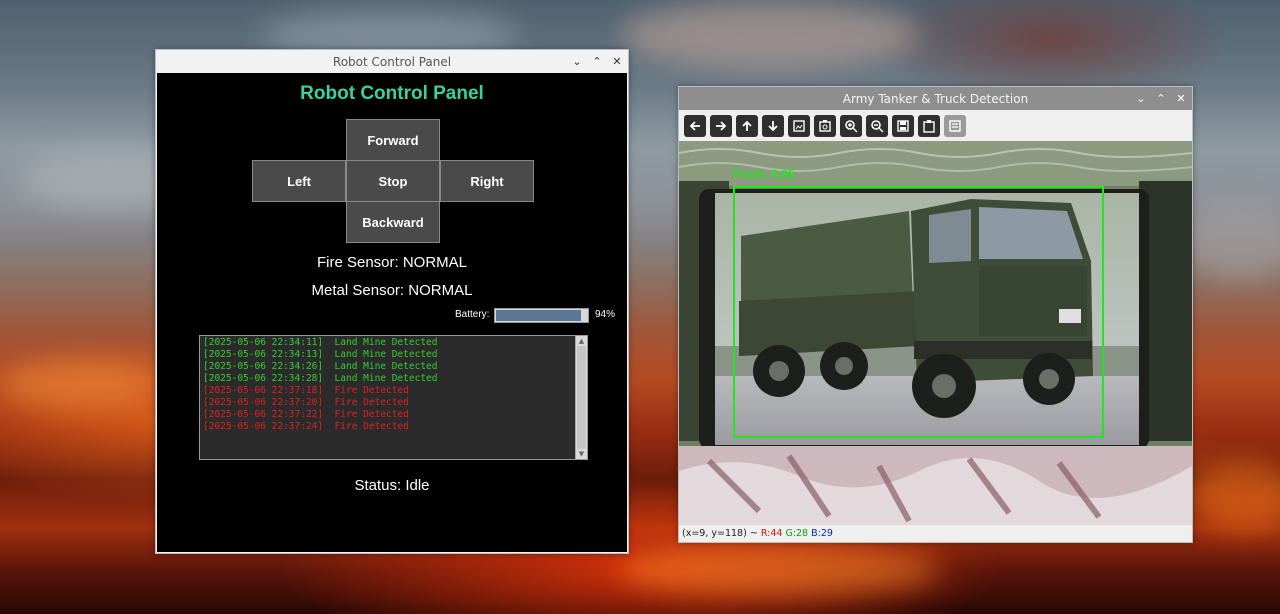 The width and height of the screenshot is (1280, 614). I want to click on forward-arrow-button, so click(721, 125).